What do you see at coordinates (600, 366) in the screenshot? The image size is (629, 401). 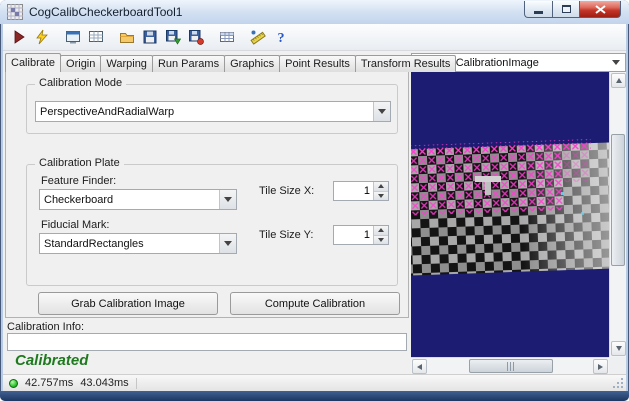 I see `scroll-right-icon` at bounding box center [600, 366].